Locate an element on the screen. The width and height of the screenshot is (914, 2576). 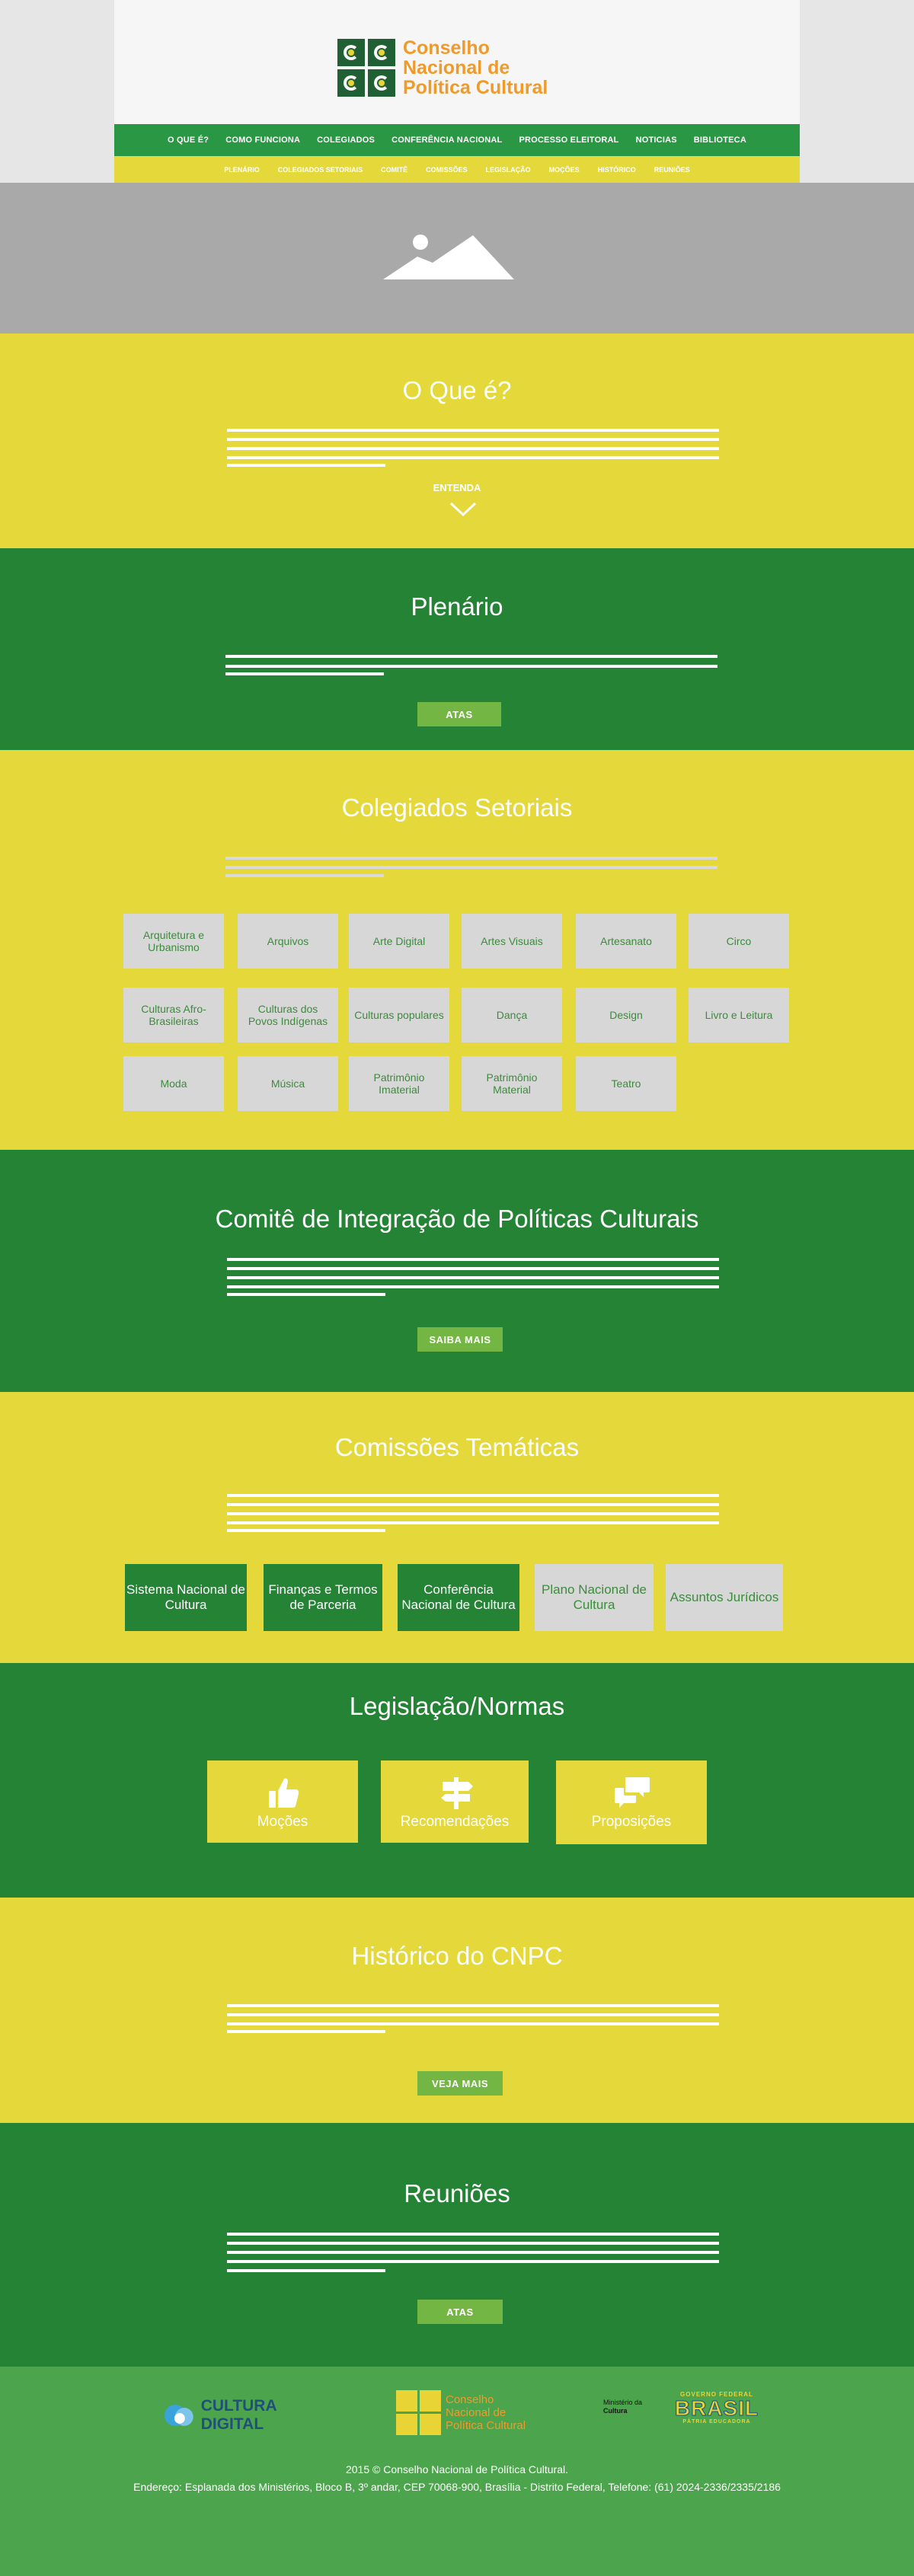
colegiado-tile: Culturas Afro-Brasileiras is located at coordinates (173, 1015).